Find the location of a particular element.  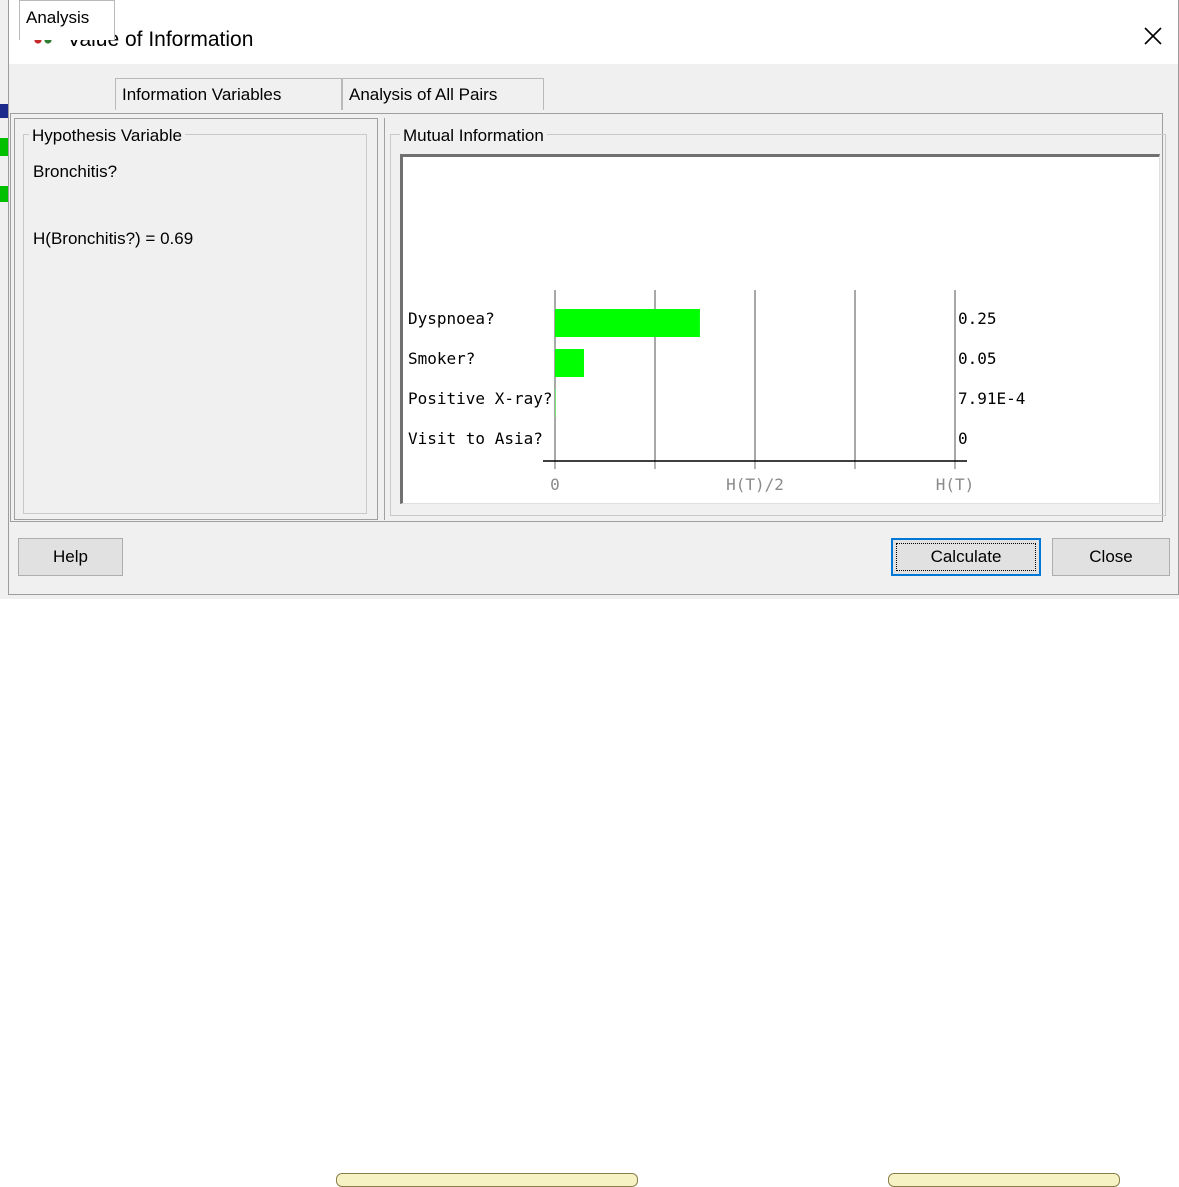

x-tick-label: H(T) is located at coordinates (955, 484).